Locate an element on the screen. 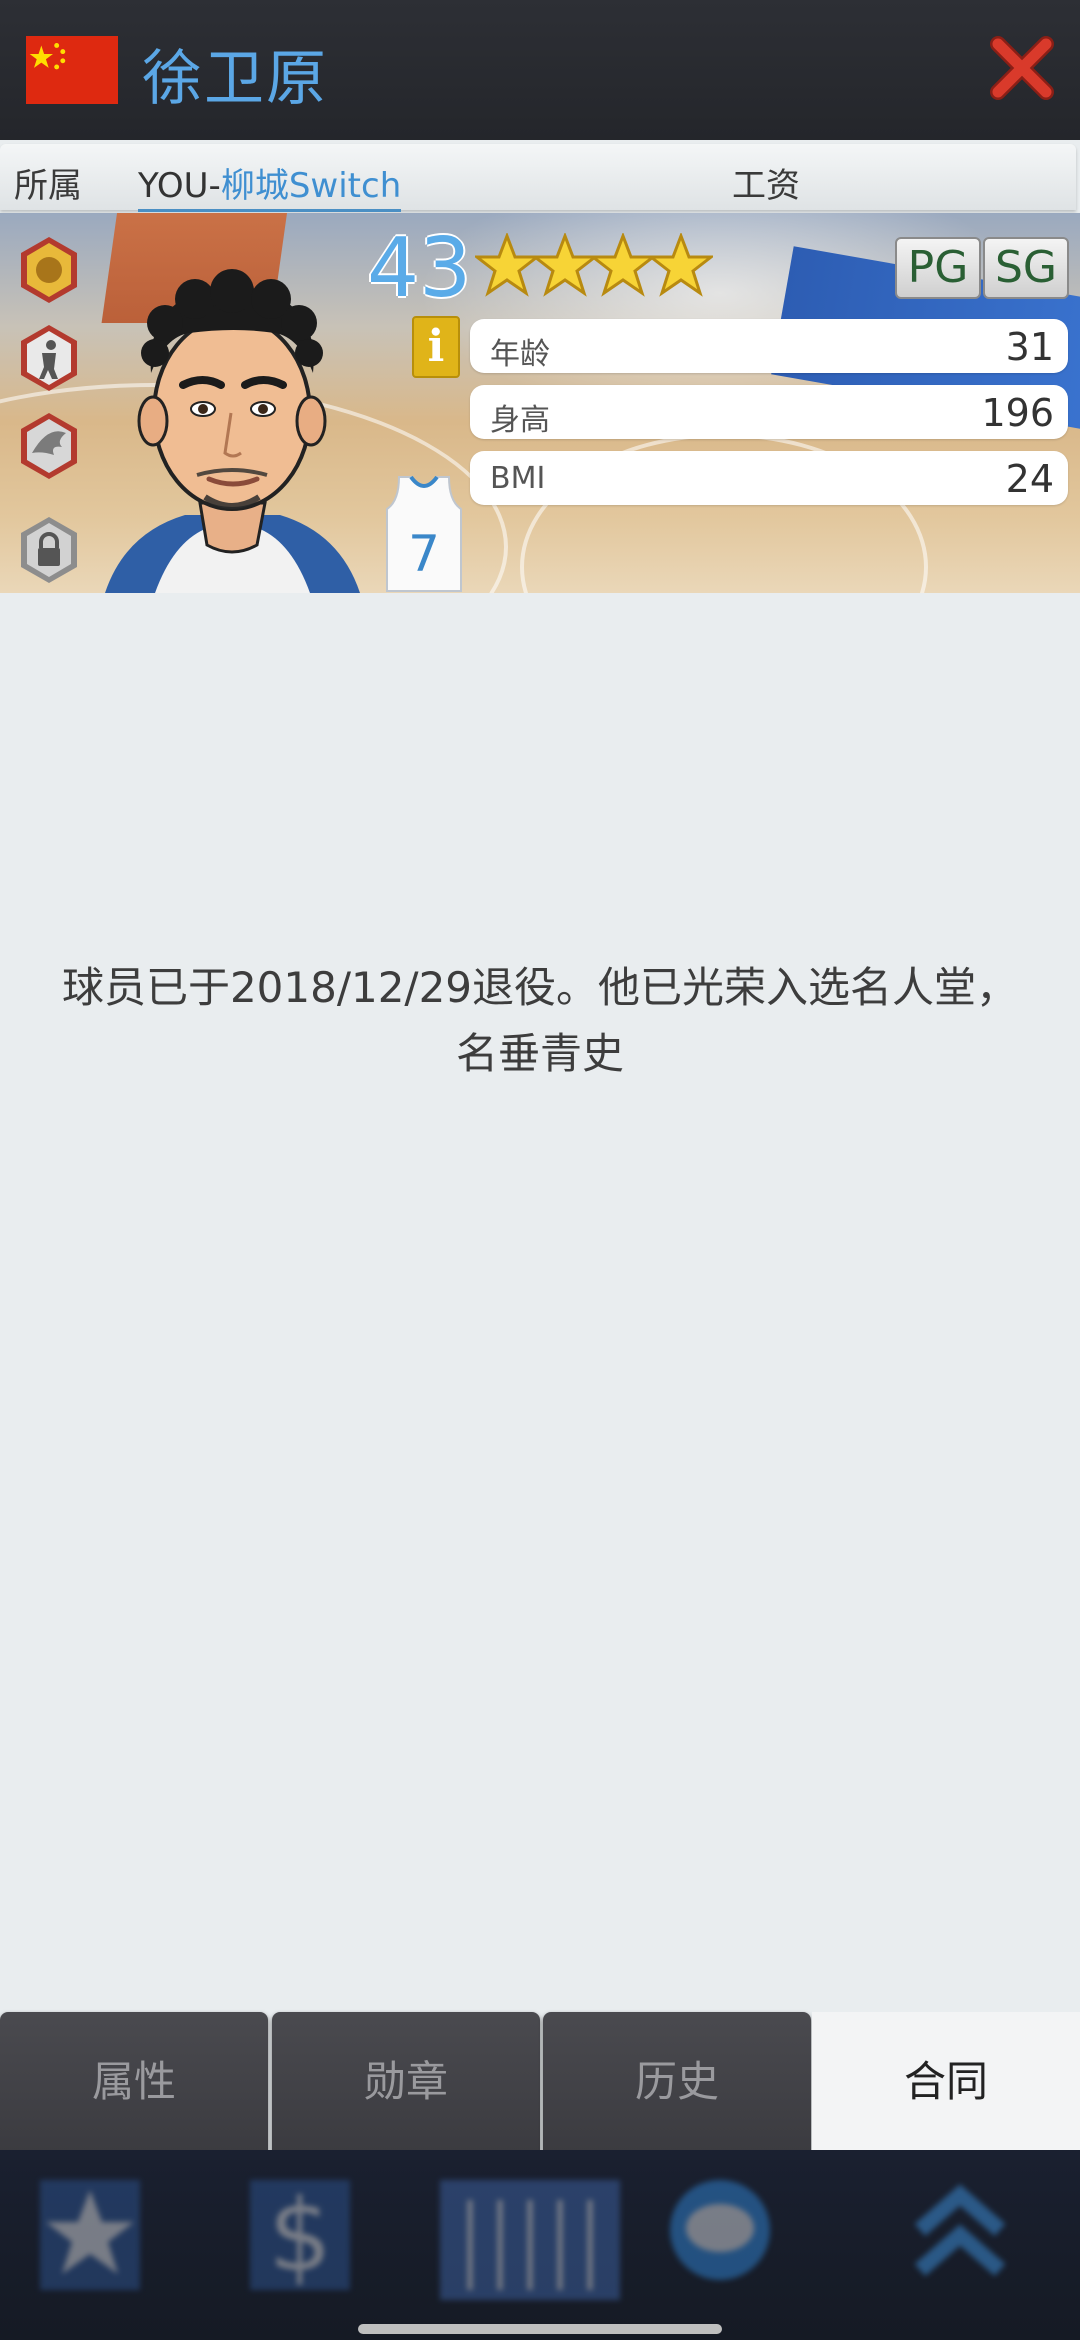 This screenshot has height=2340, width=1080. message-line: 名垂青史 is located at coordinates (539, 1053).